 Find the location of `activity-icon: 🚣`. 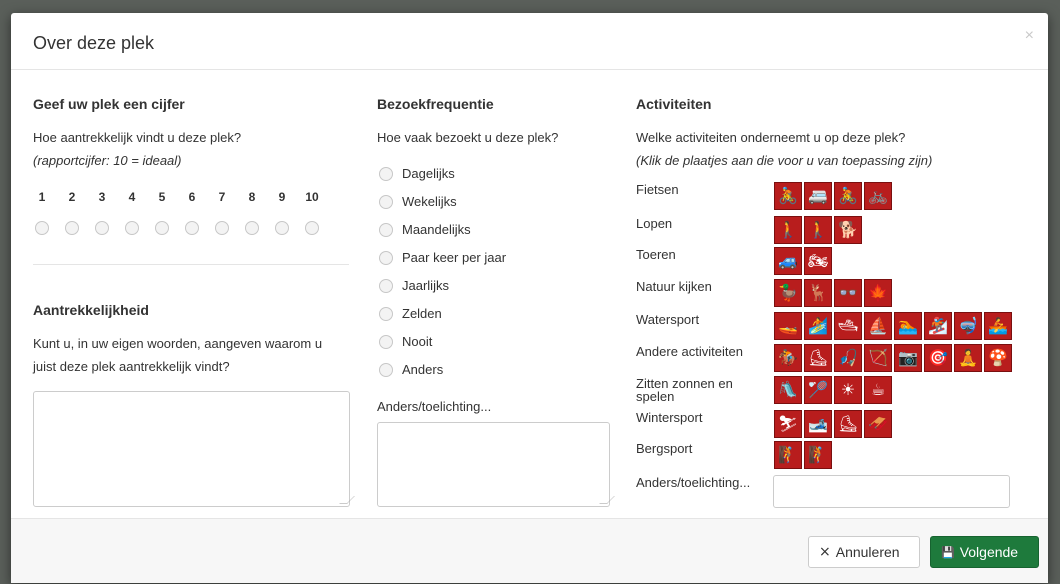

activity-icon: 🚣 is located at coordinates (998, 326).